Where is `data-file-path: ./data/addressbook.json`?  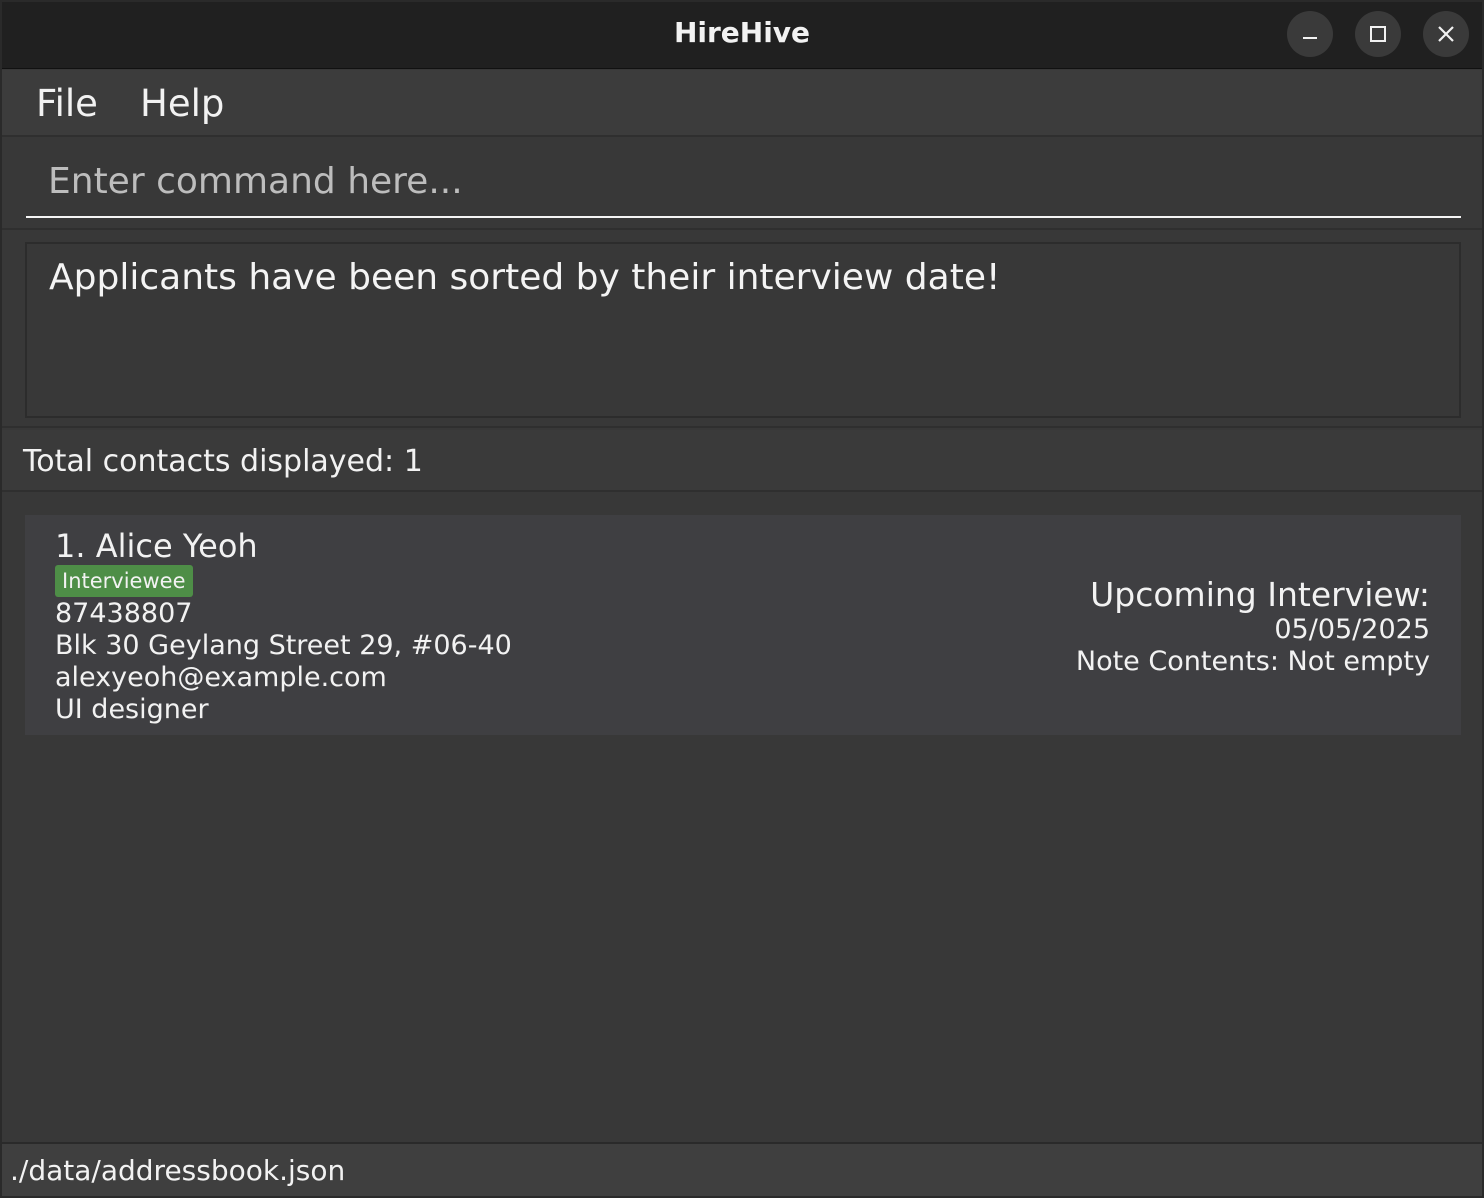
data-file-path: ./data/addressbook.json is located at coordinates (178, 1170).